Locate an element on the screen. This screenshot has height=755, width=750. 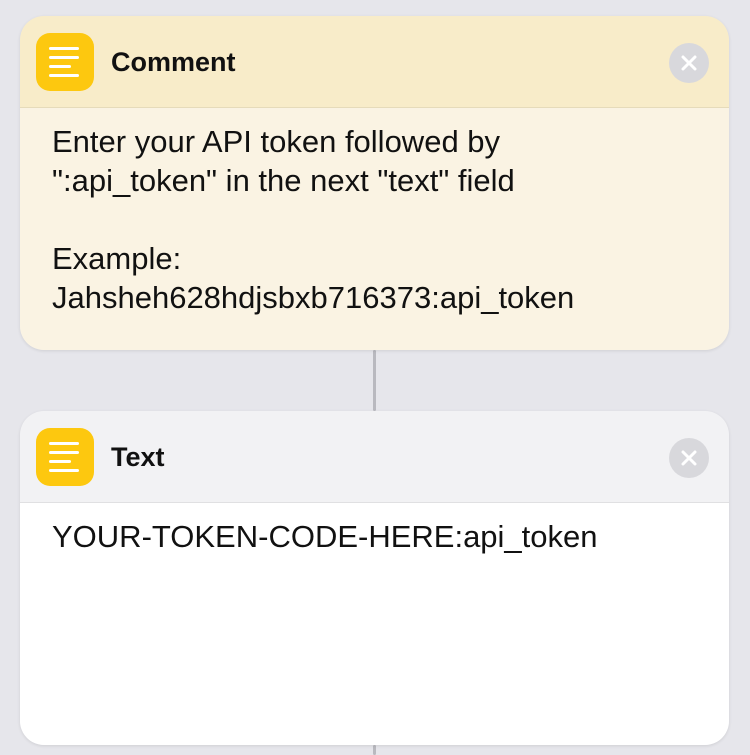
connector-line-bottom is located at coordinates (374, 750).